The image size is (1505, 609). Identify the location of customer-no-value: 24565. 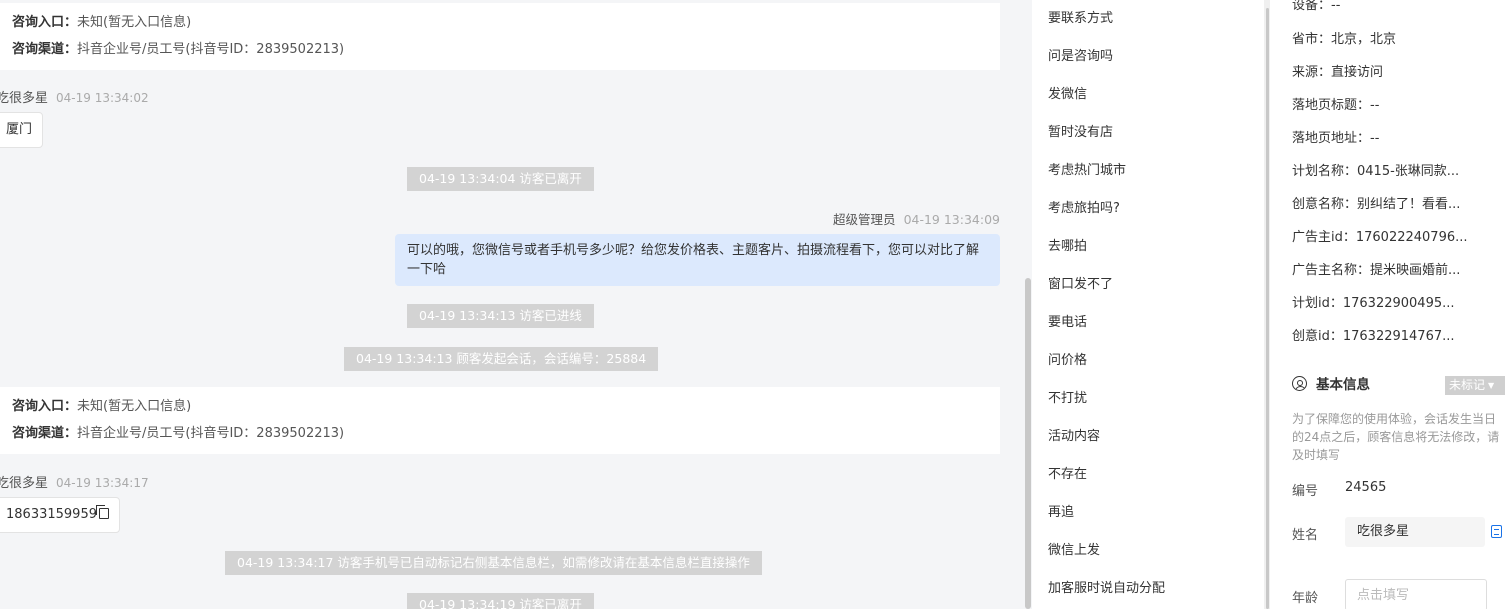
(1366, 487).